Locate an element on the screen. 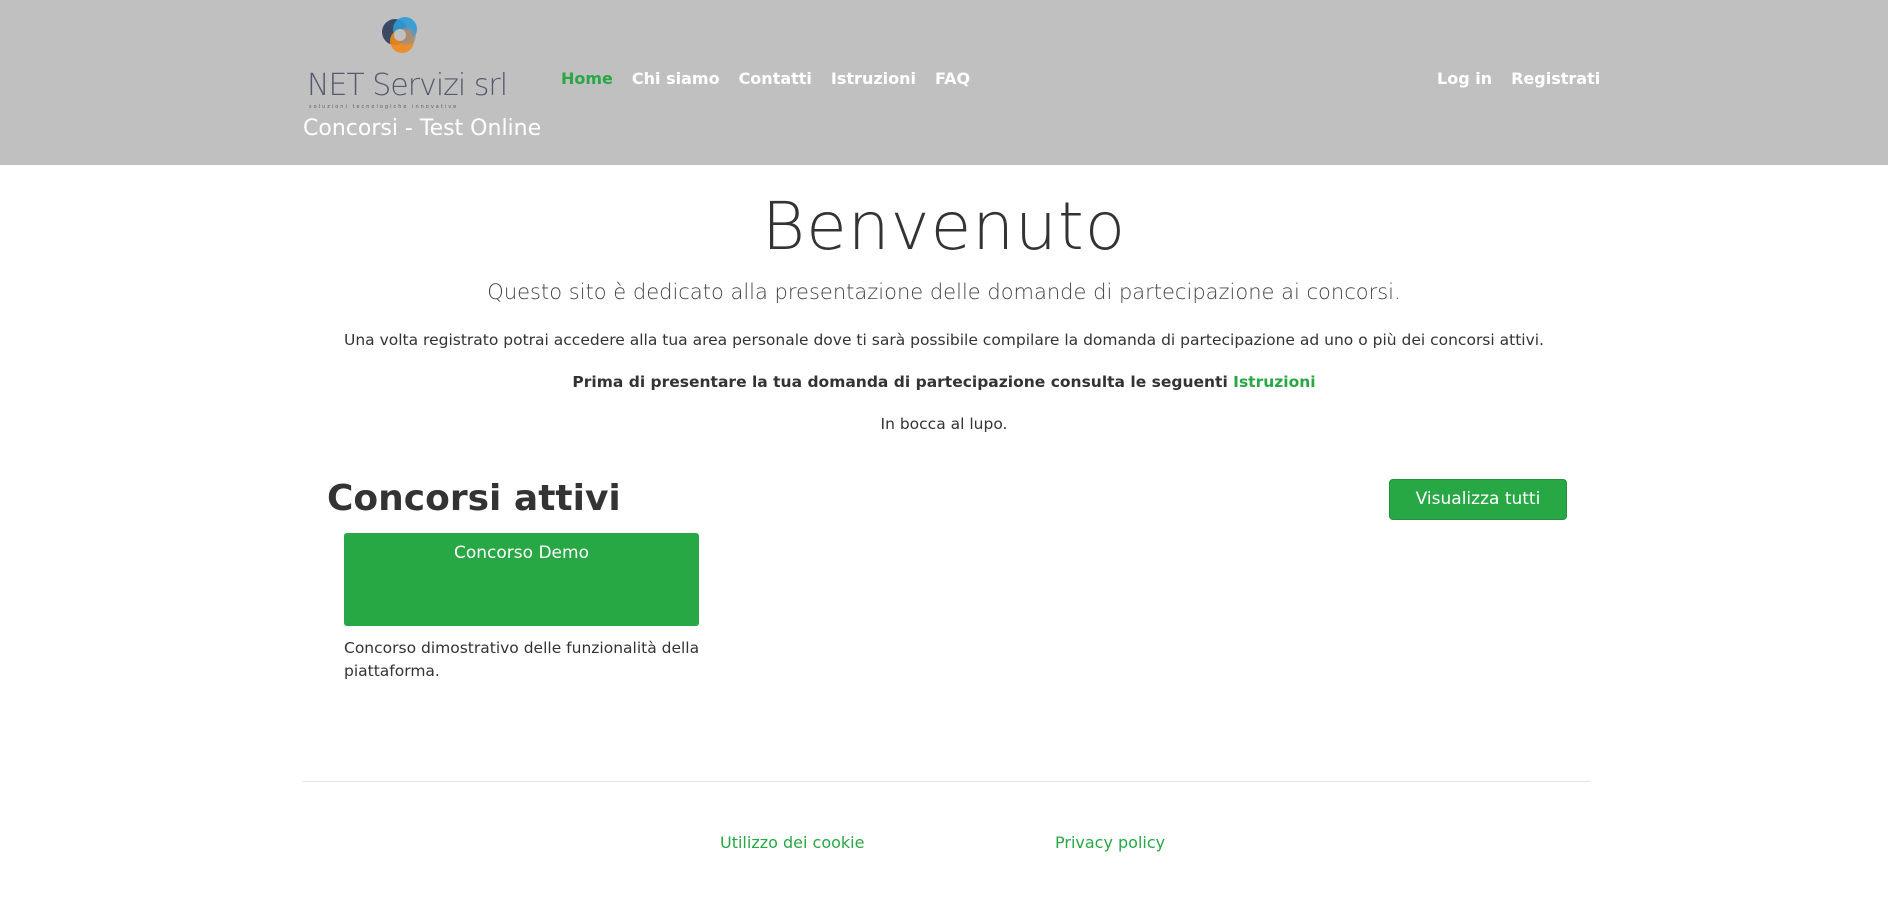 The image size is (1888, 906). site-title: Concorsi - Test Online is located at coordinates (422, 128).